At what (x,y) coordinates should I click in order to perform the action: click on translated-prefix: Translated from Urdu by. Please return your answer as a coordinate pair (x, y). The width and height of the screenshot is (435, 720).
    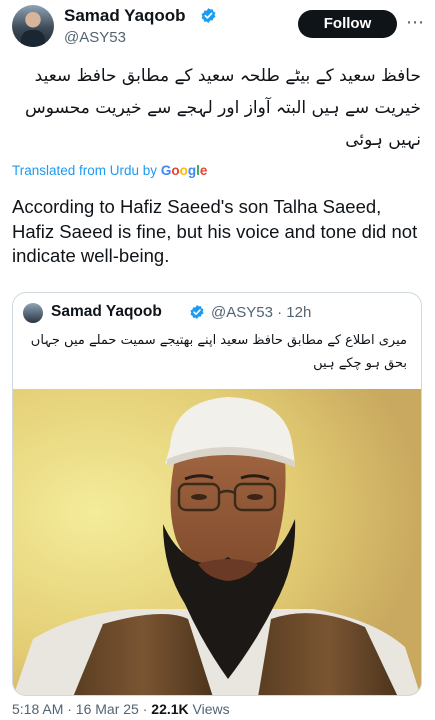
    Looking at the image, I should click on (85, 170).